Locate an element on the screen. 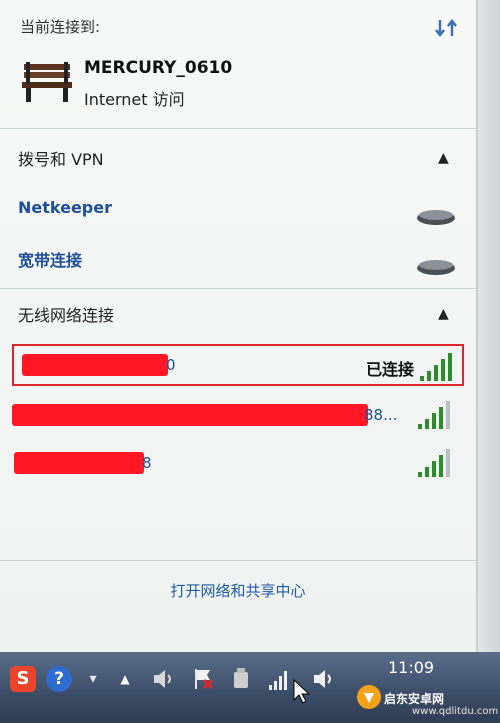  desktop-background is located at coordinates (489, 326).